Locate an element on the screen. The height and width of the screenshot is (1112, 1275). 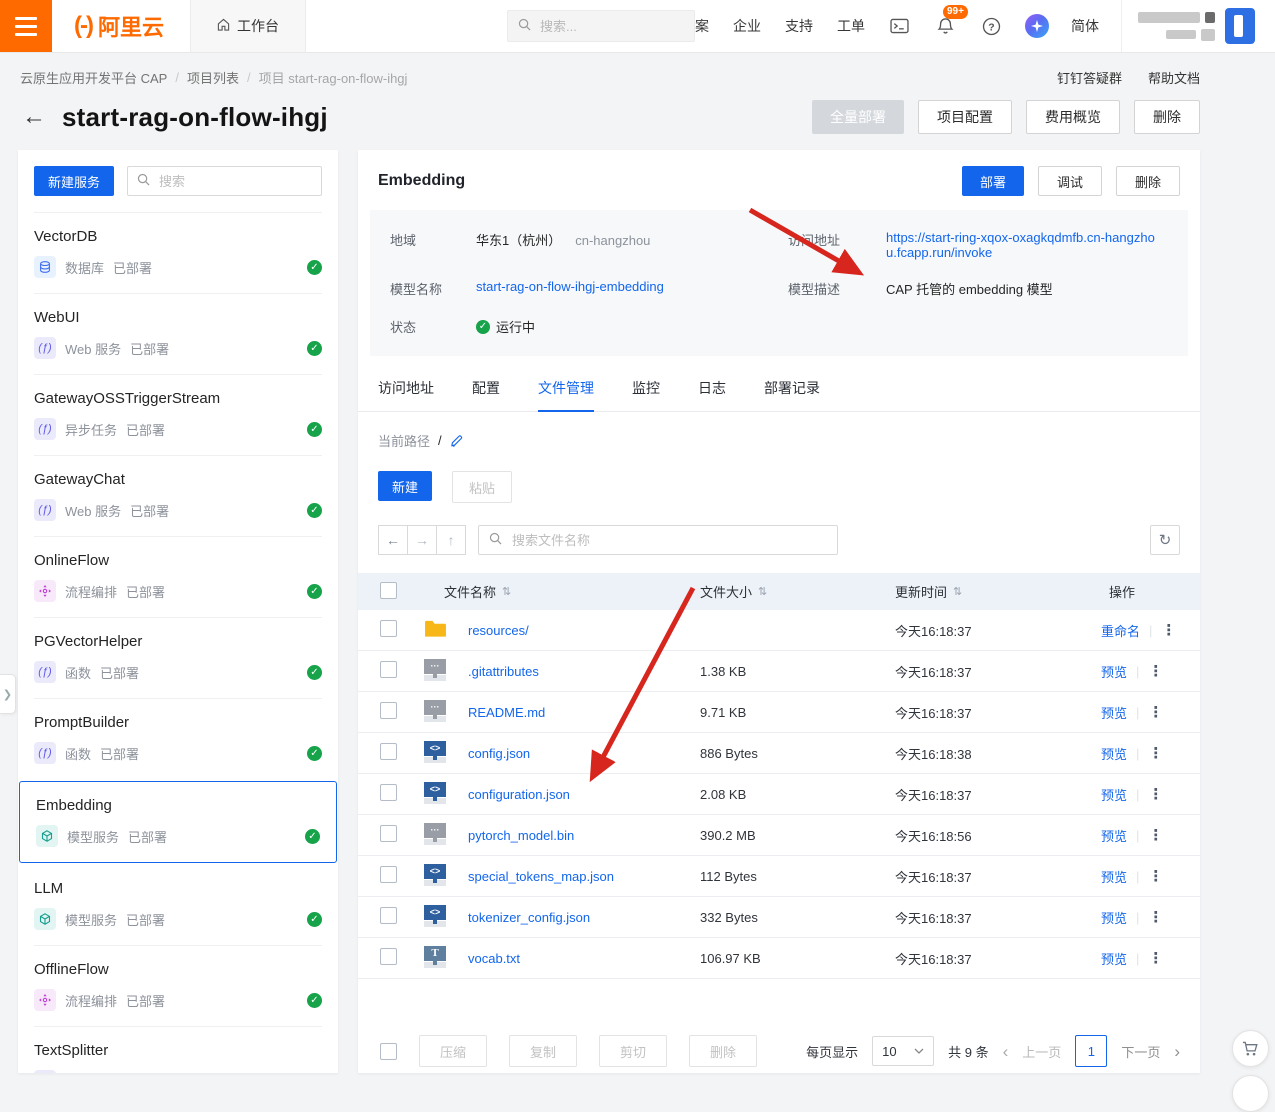
global-search-input is located at coordinates (600, 26).